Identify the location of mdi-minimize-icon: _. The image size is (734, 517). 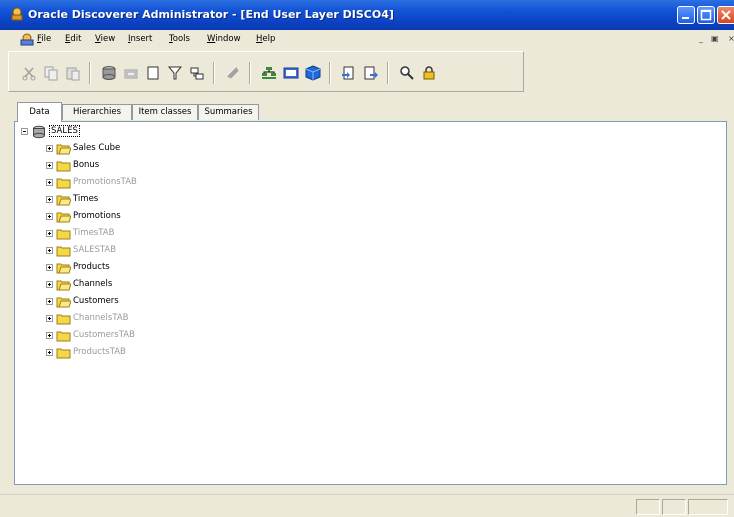
(701, 38).